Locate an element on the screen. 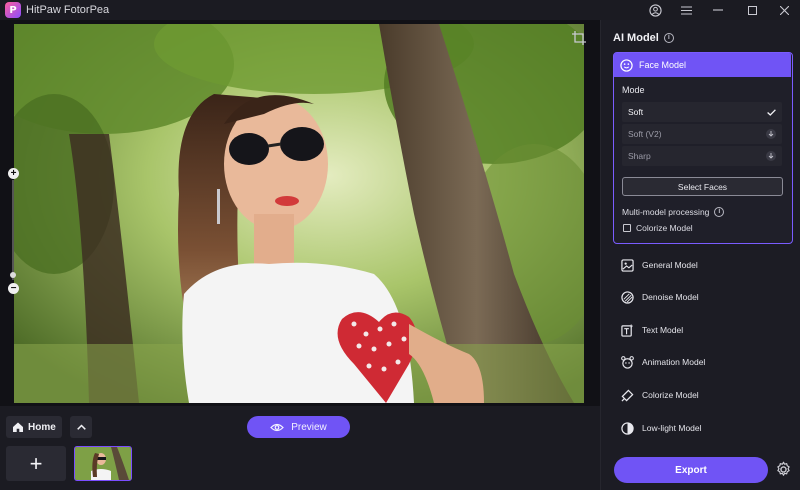 Image resolution: width=800 pixels, height=490 pixels. title-bar: P HitPaw FotorPea is located at coordinates (400, 10).